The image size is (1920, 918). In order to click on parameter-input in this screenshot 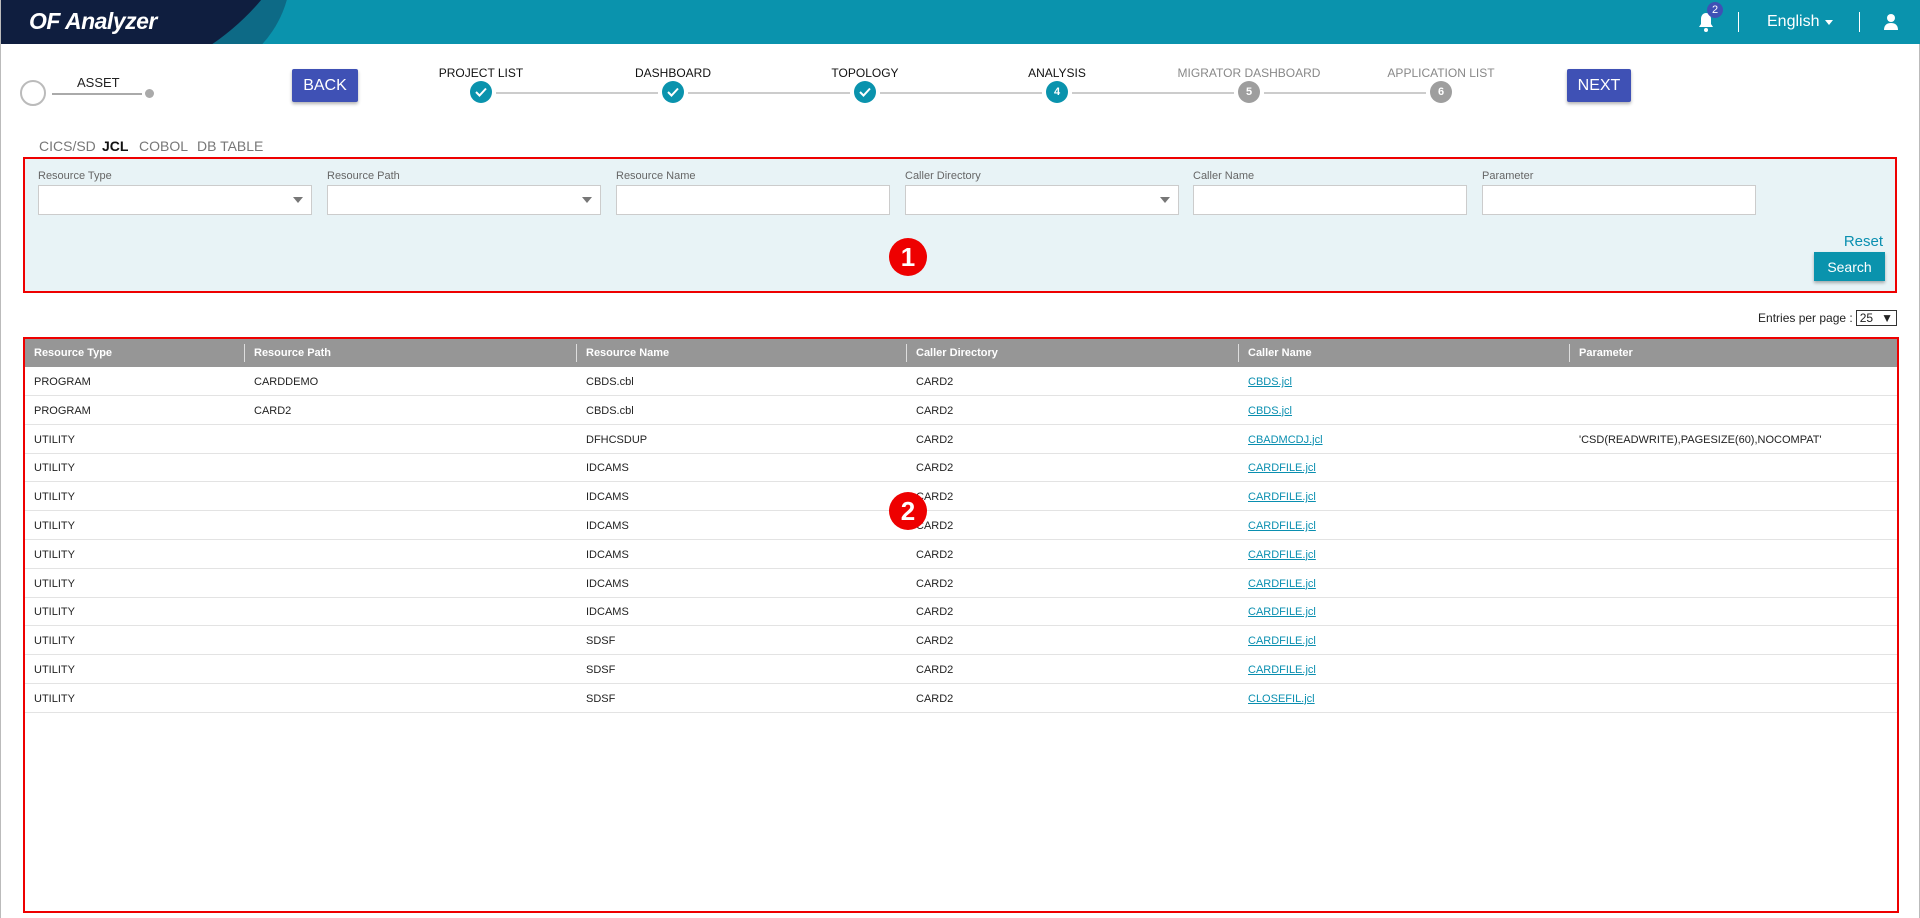, I will do `click(1619, 200)`.